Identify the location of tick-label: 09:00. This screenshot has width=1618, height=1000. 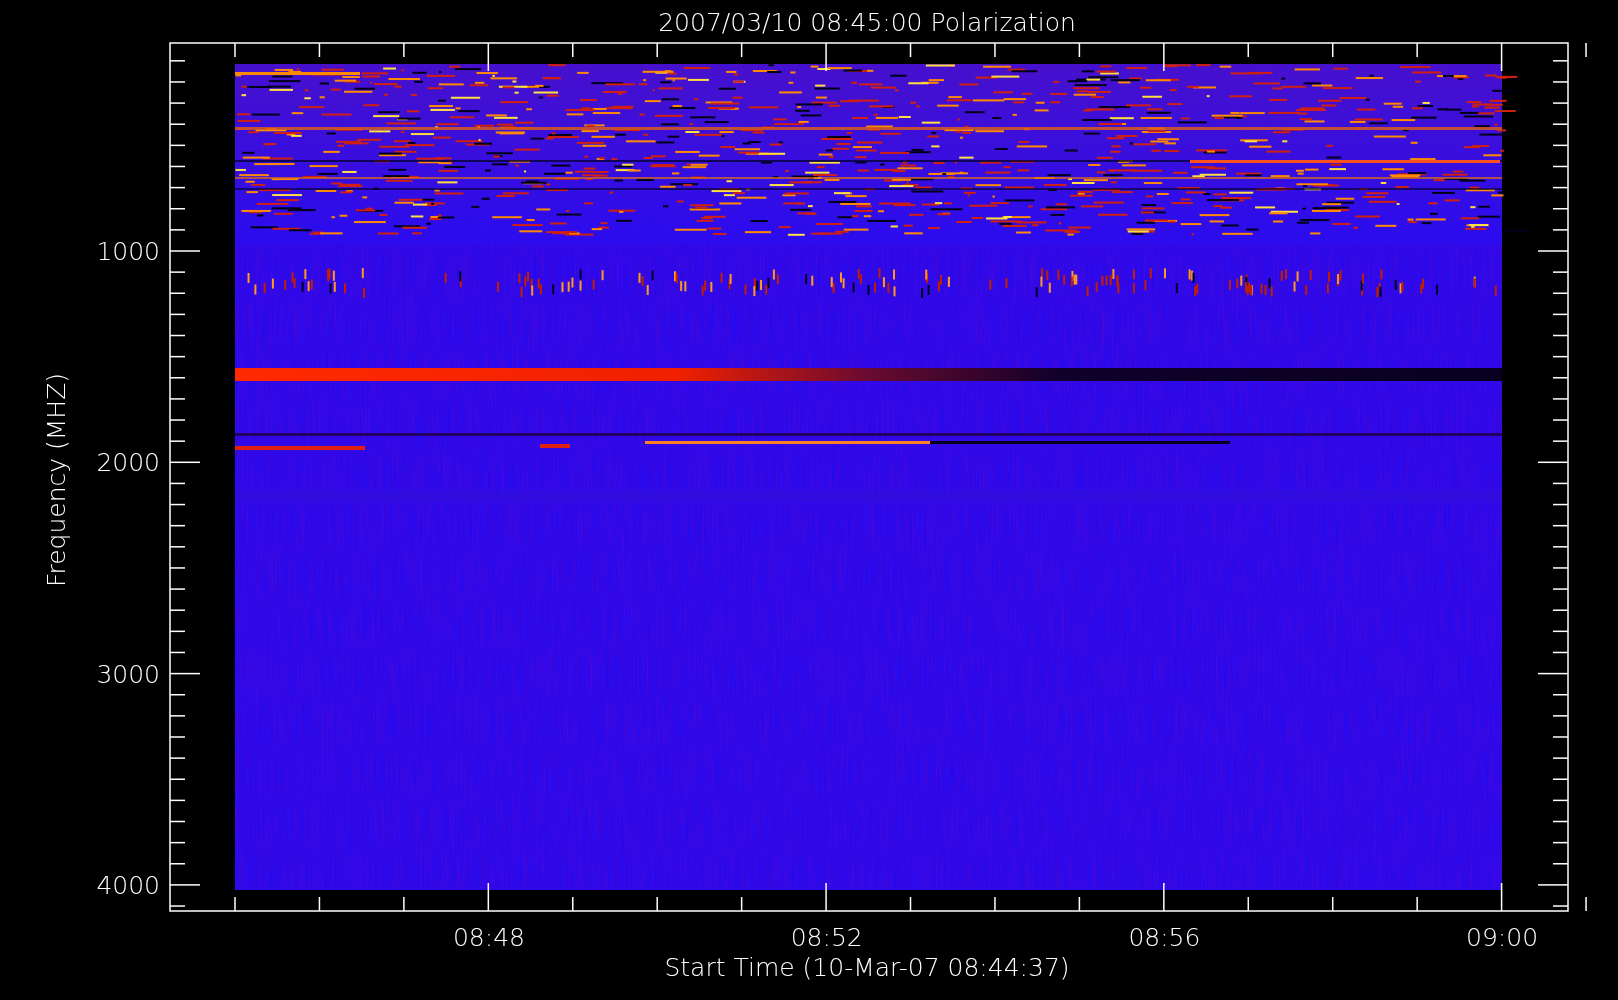
(1502, 937).